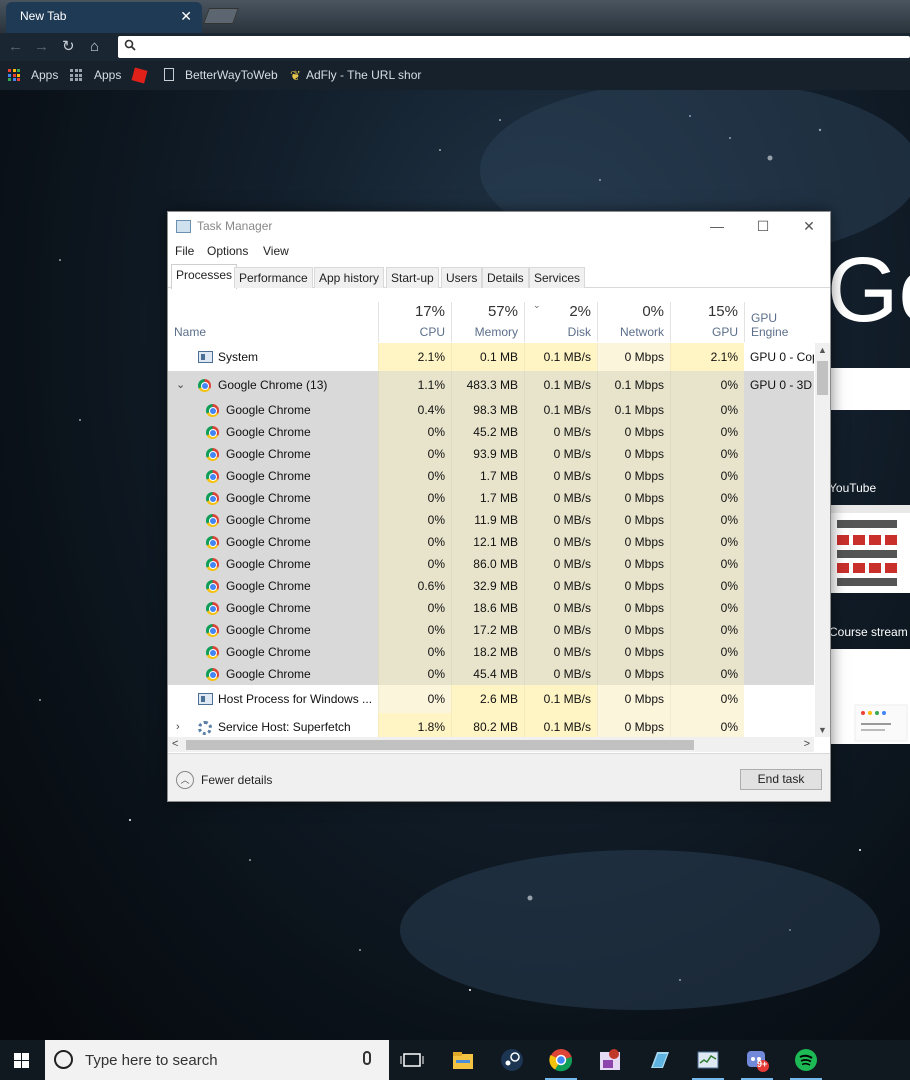 The width and height of the screenshot is (910, 1080). What do you see at coordinates (491, 674) in the screenshot?
I see `table-row: Google Chrome 0% 45.4 MB 0 MB/s 0 Mbps 0%` at bounding box center [491, 674].